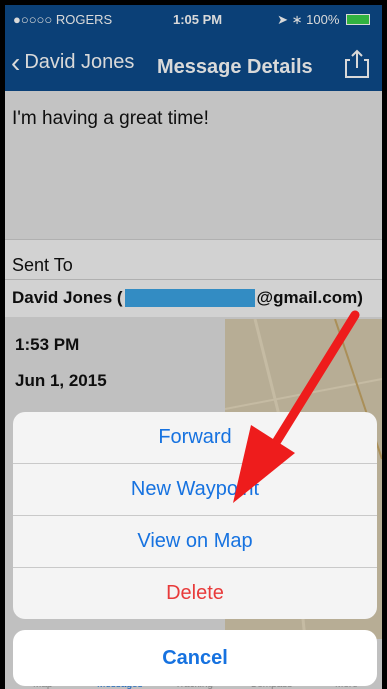  Describe the element at coordinates (195, 593) in the screenshot. I see `delete-button: Delete` at that location.